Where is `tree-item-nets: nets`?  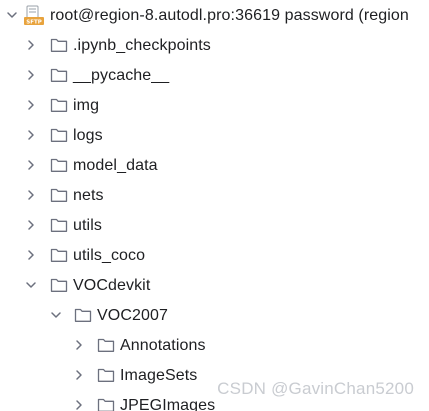
tree-item-nets: nets is located at coordinates (214, 196).